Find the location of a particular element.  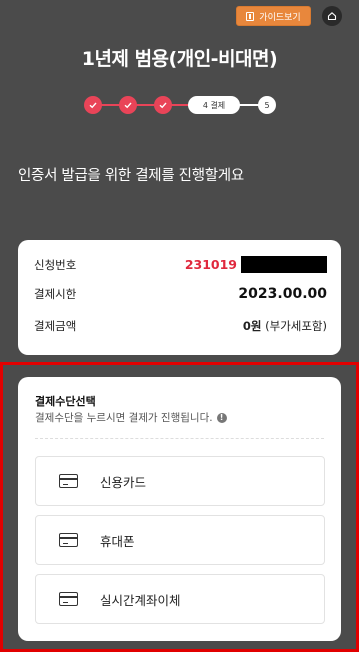

home-button is located at coordinates (332, 16).